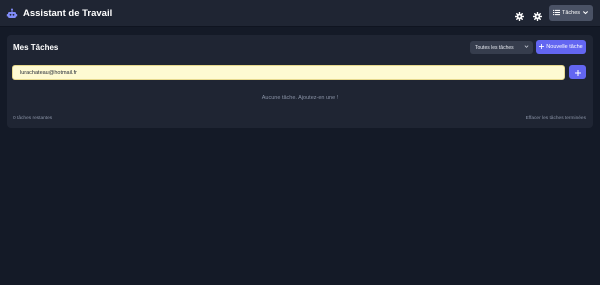  What do you see at coordinates (519, 14) in the screenshot?
I see `settings-gear-icon` at bounding box center [519, 14].